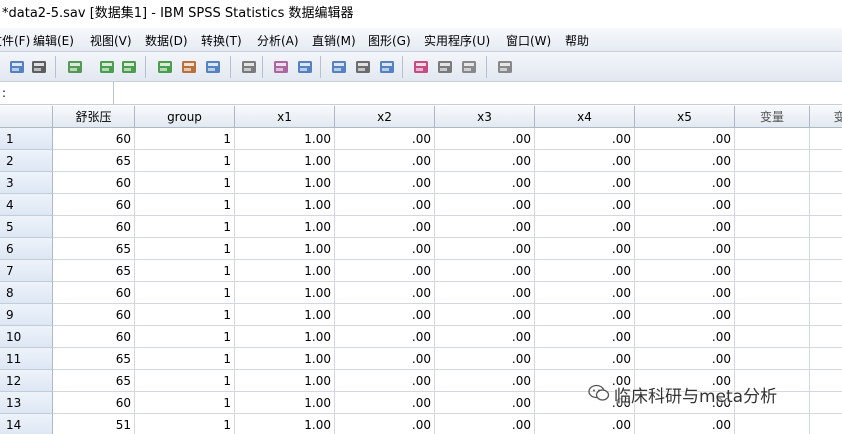 This screenshot has height=434, width=842. Describe the element at coordinates (26, 403) in the screenshot. I see `row-header: 13` at that location.